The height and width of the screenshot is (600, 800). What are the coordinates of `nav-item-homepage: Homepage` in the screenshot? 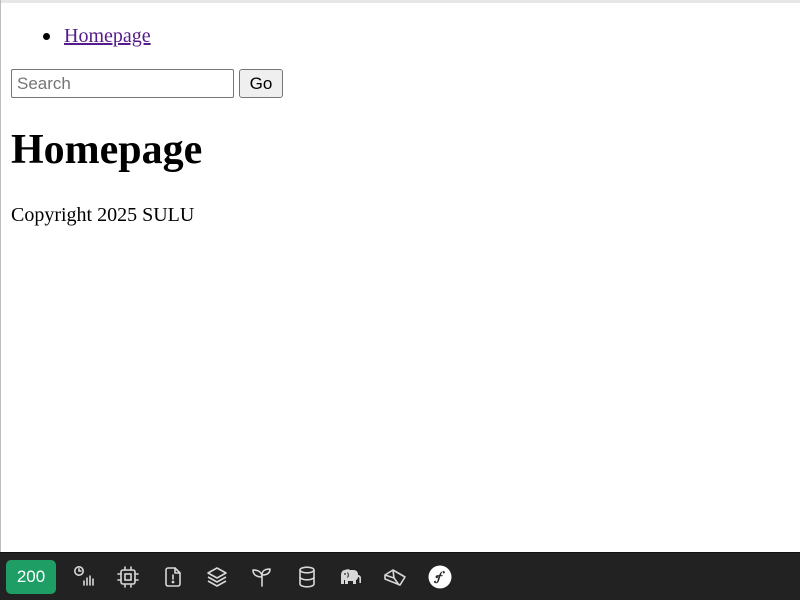 It's located at (75, 36).